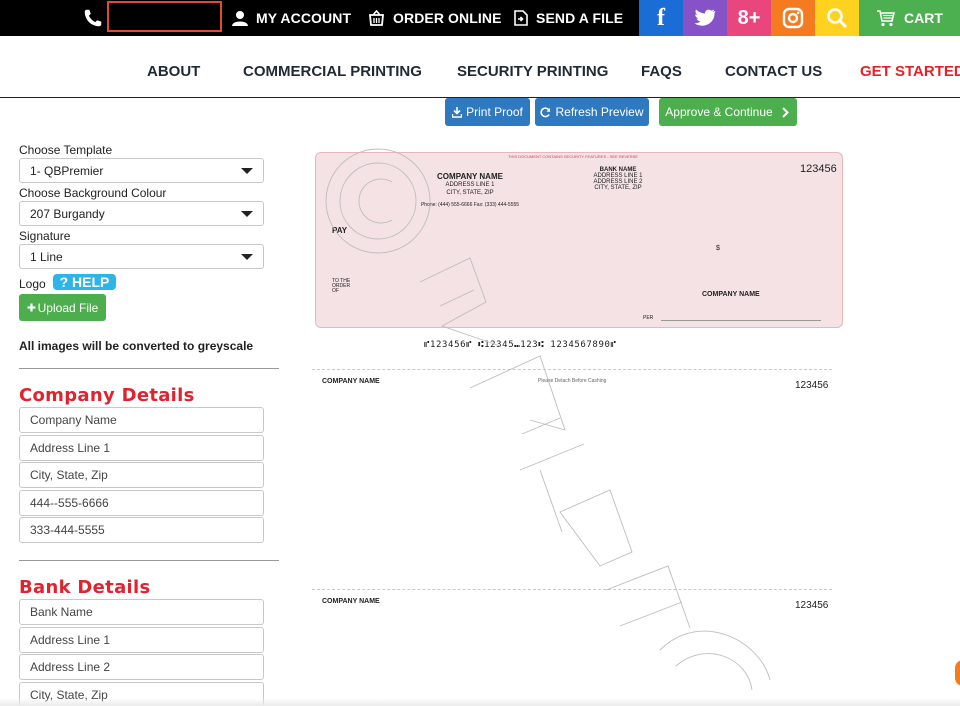 The image size is (960, 706). I want to click on facebook-glyph: f, so click(661, 17).